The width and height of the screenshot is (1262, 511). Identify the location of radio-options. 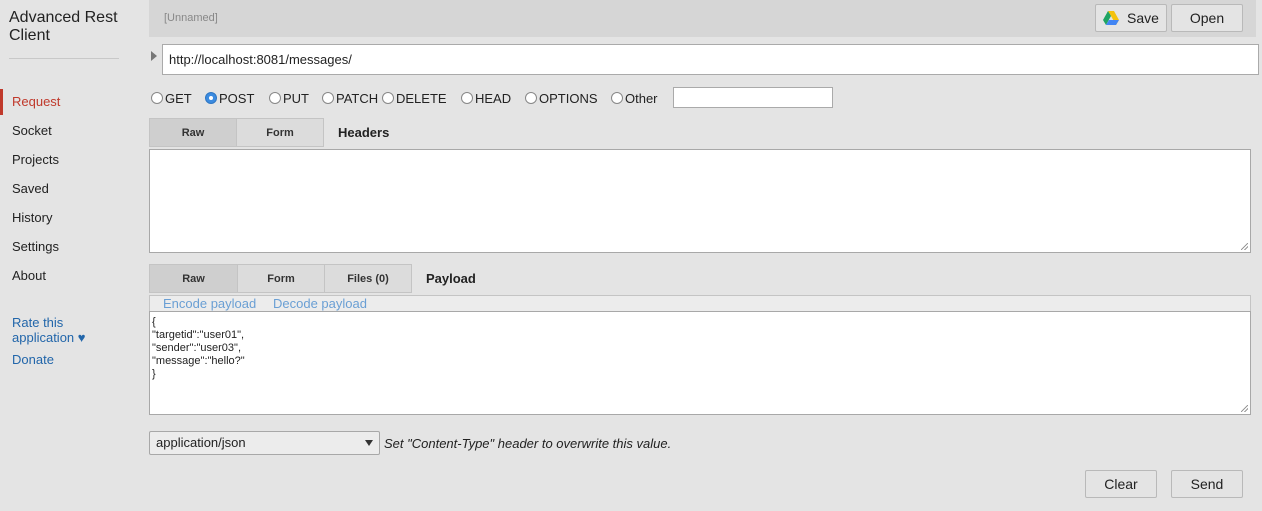
(531, 98).